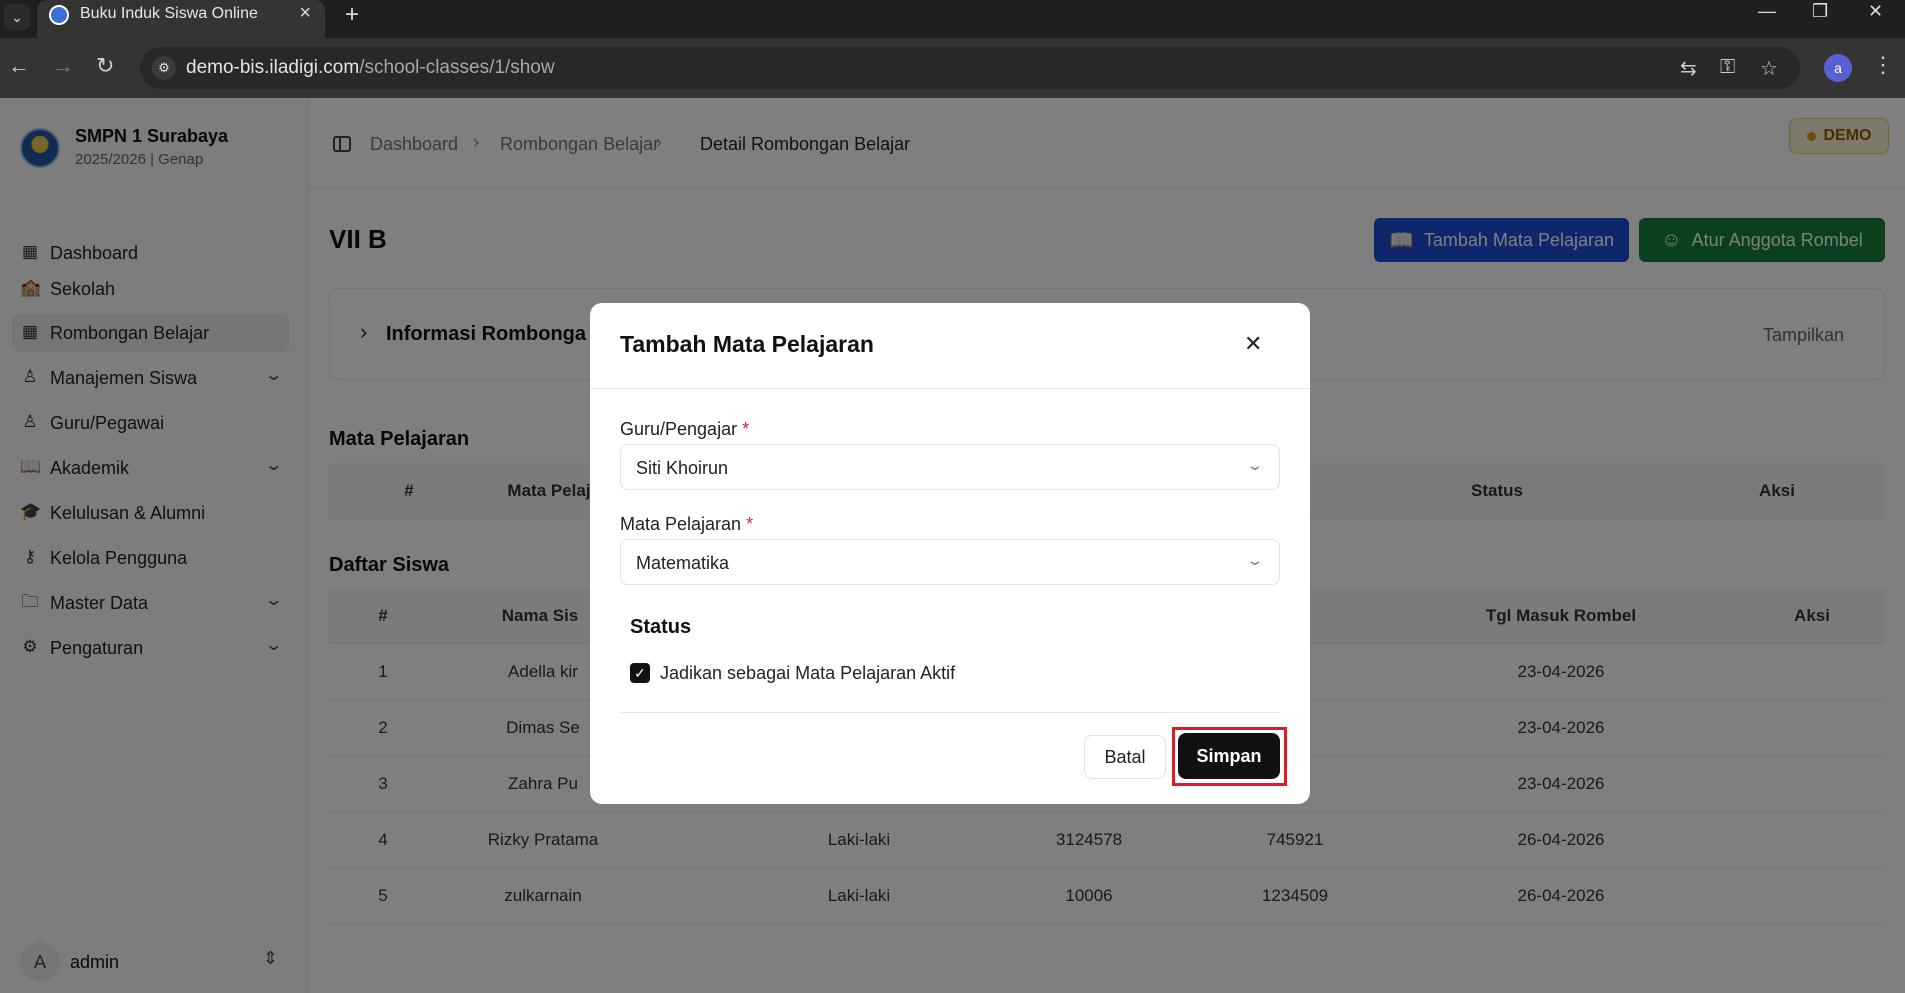  Describe the element at coordinates (1883, 65) in the screenshot. I see `browser-menu-icon: ⋮` at that location.